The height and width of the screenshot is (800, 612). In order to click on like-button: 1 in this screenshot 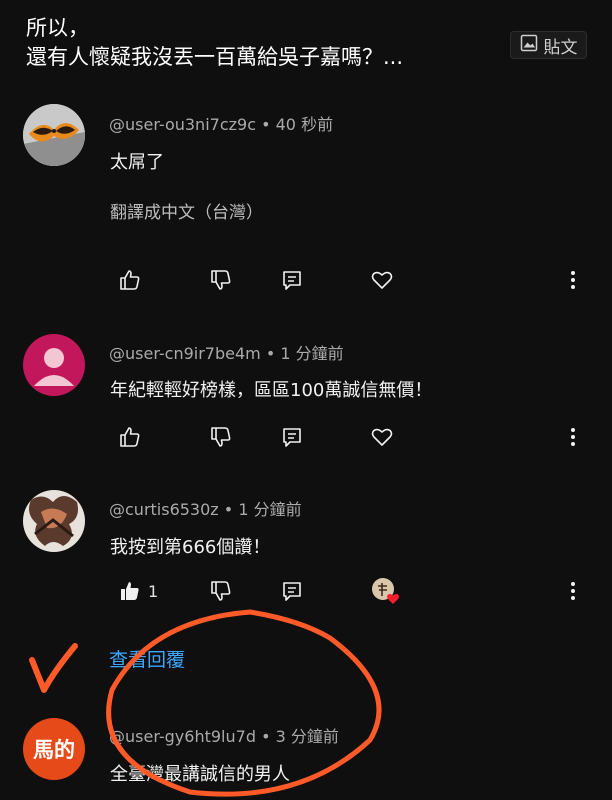, I will do `click(138, 591)`.